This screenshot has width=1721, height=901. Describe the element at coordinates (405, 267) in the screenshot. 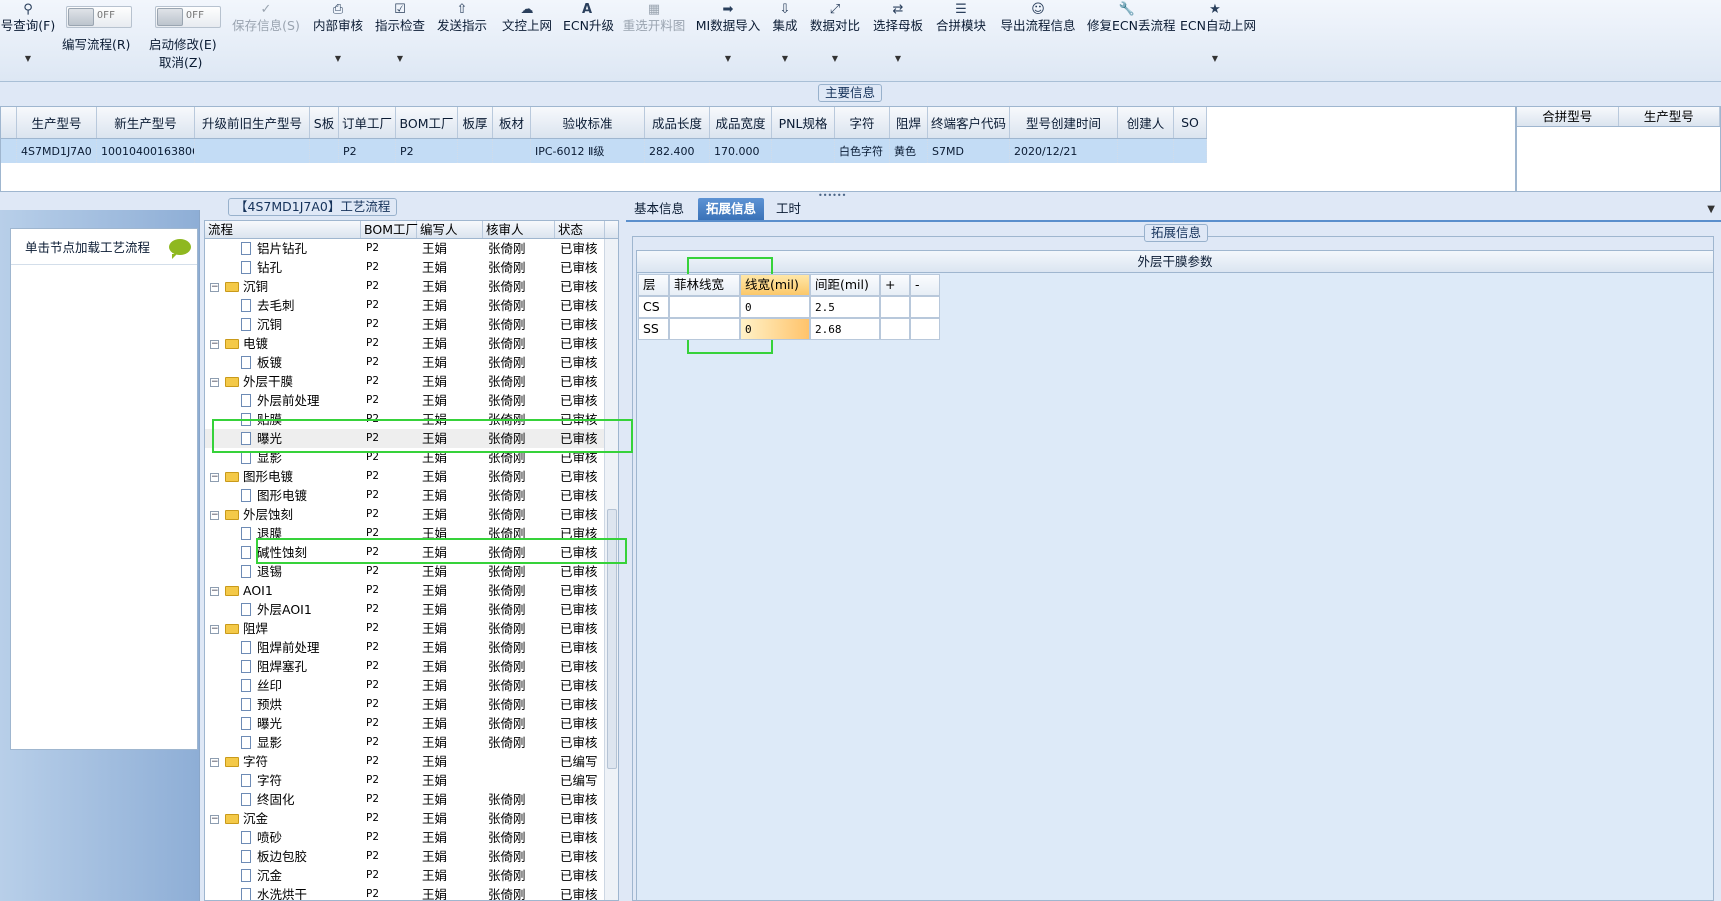

I see `tree-row: 钻孔 P2 王娟 张倚刚 已审核` at that location.